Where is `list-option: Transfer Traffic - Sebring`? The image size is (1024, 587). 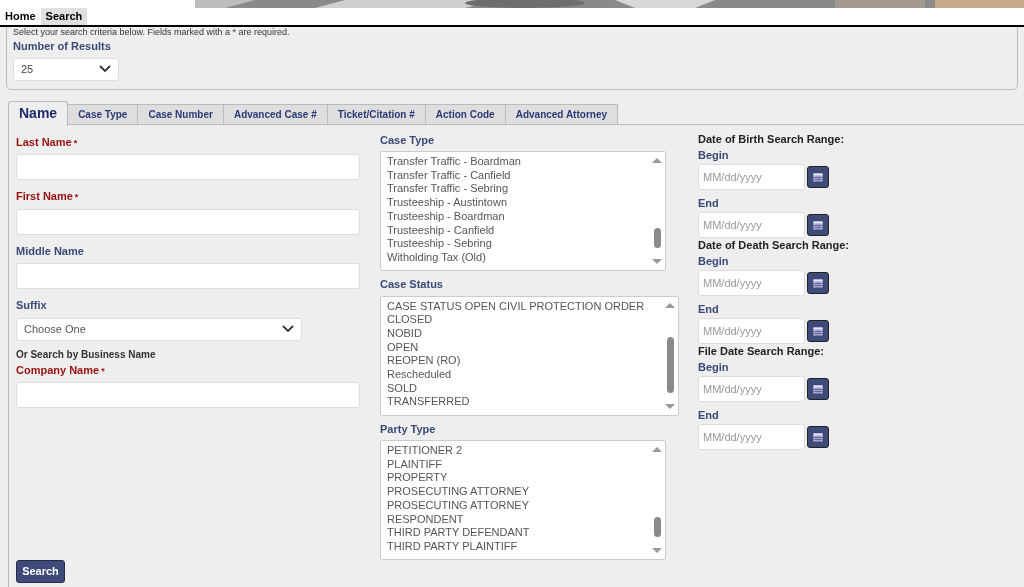
list-option: Transfer Traffic - Sebring is located at coordinates (518, 189).